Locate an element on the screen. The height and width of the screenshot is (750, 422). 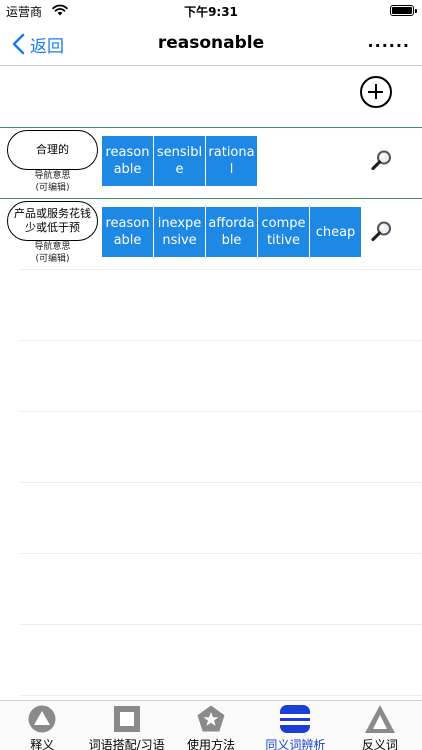
word-chip: inexpensive is located at coordinates (179, 232).